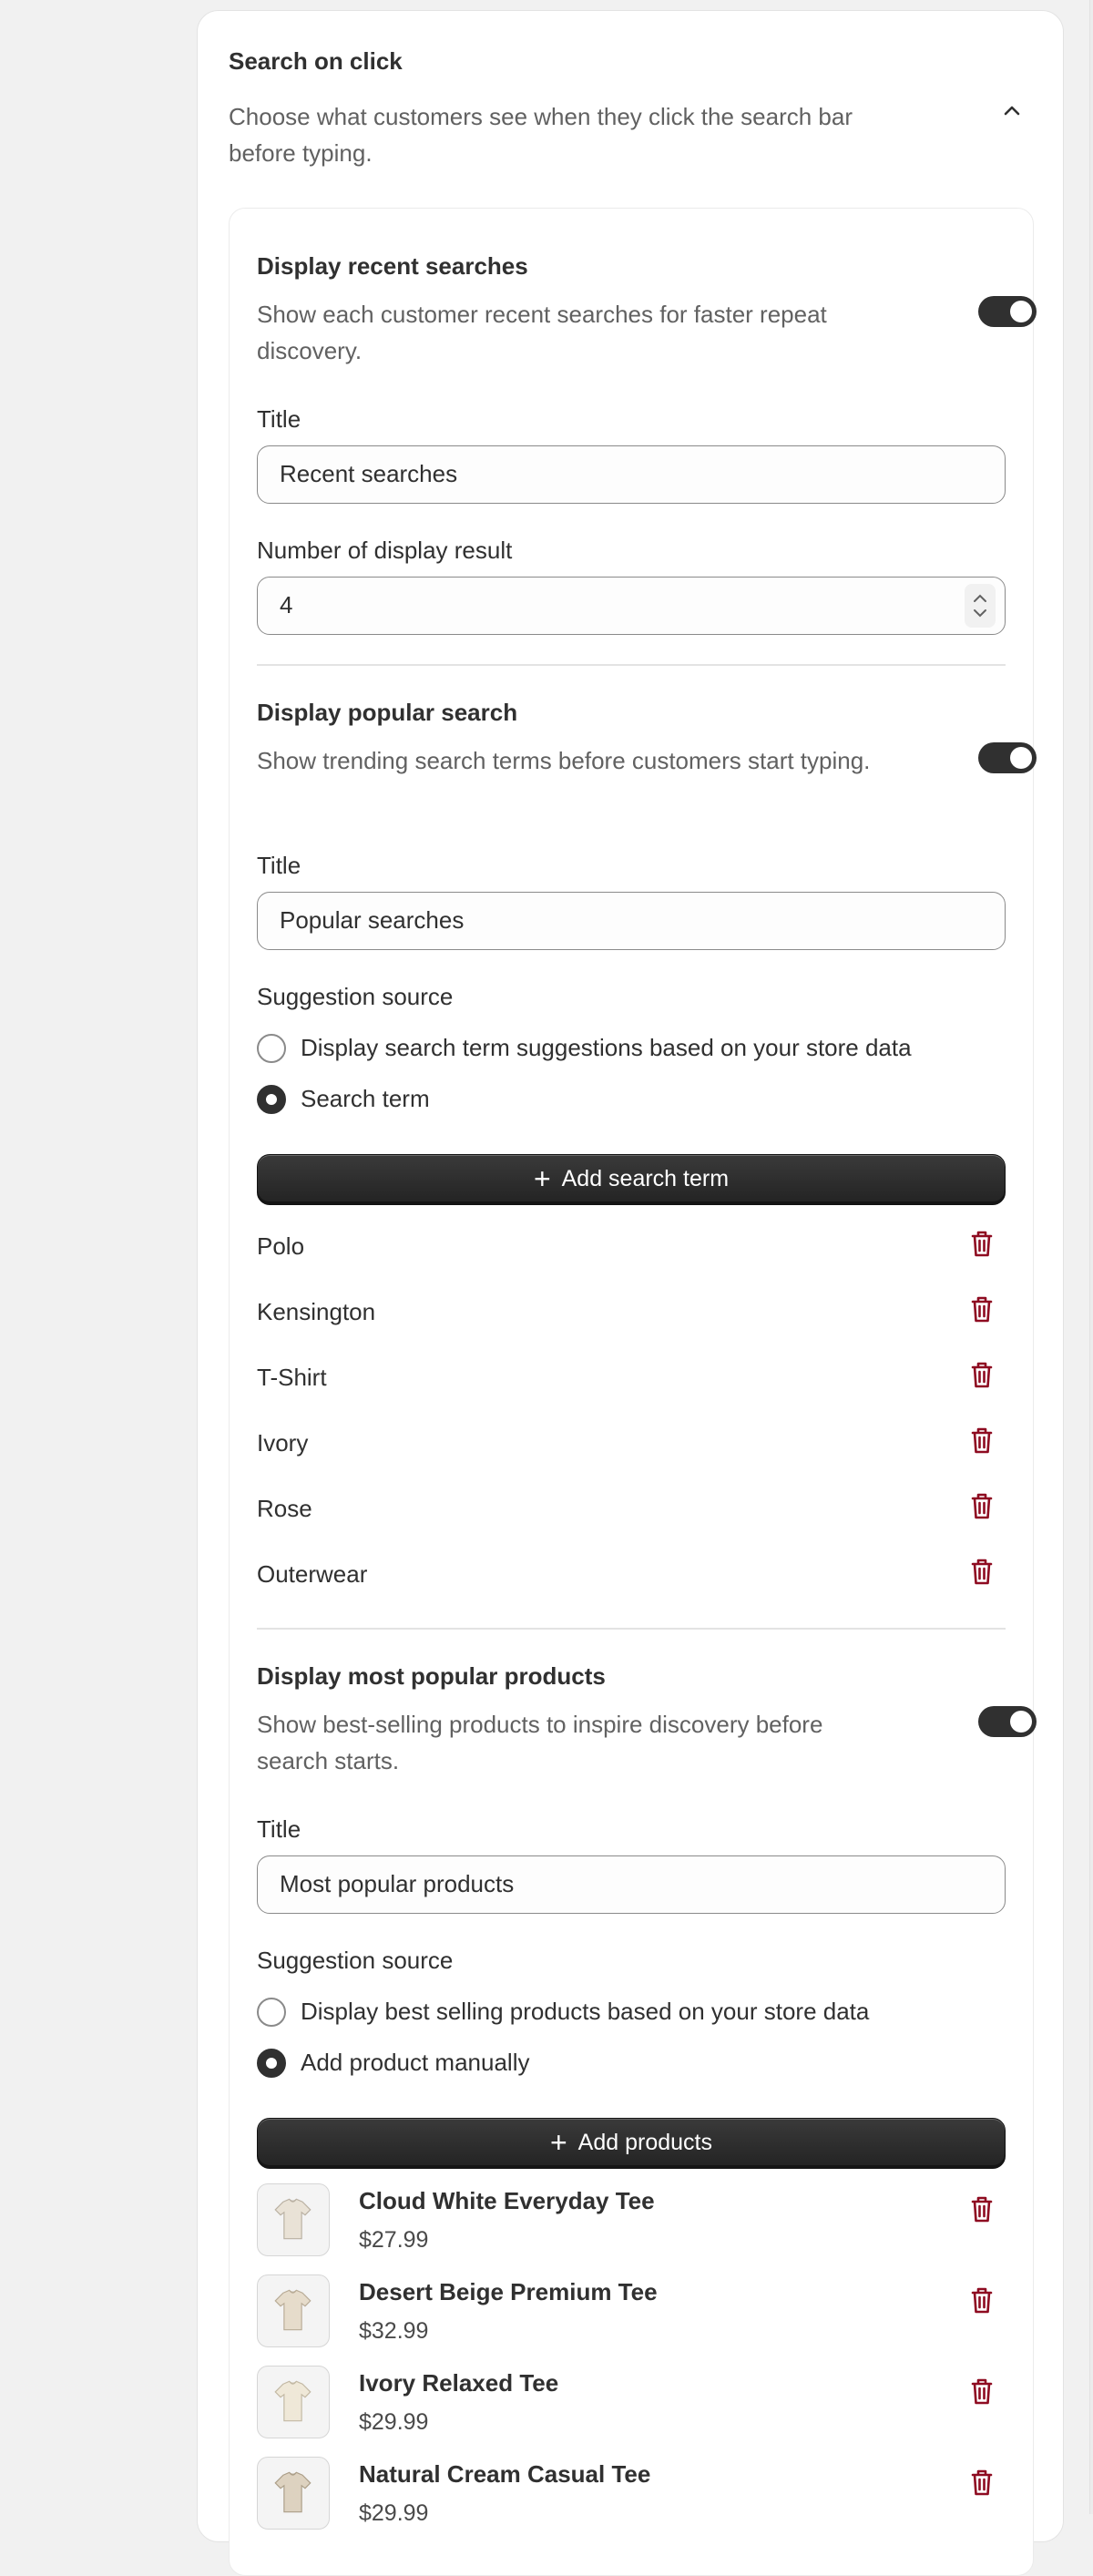 This screenshot has height=2576, width=1093. Describe the element at coordinates (394, 2240) in the screenshot. I see `product-price: $27.99` at that location.